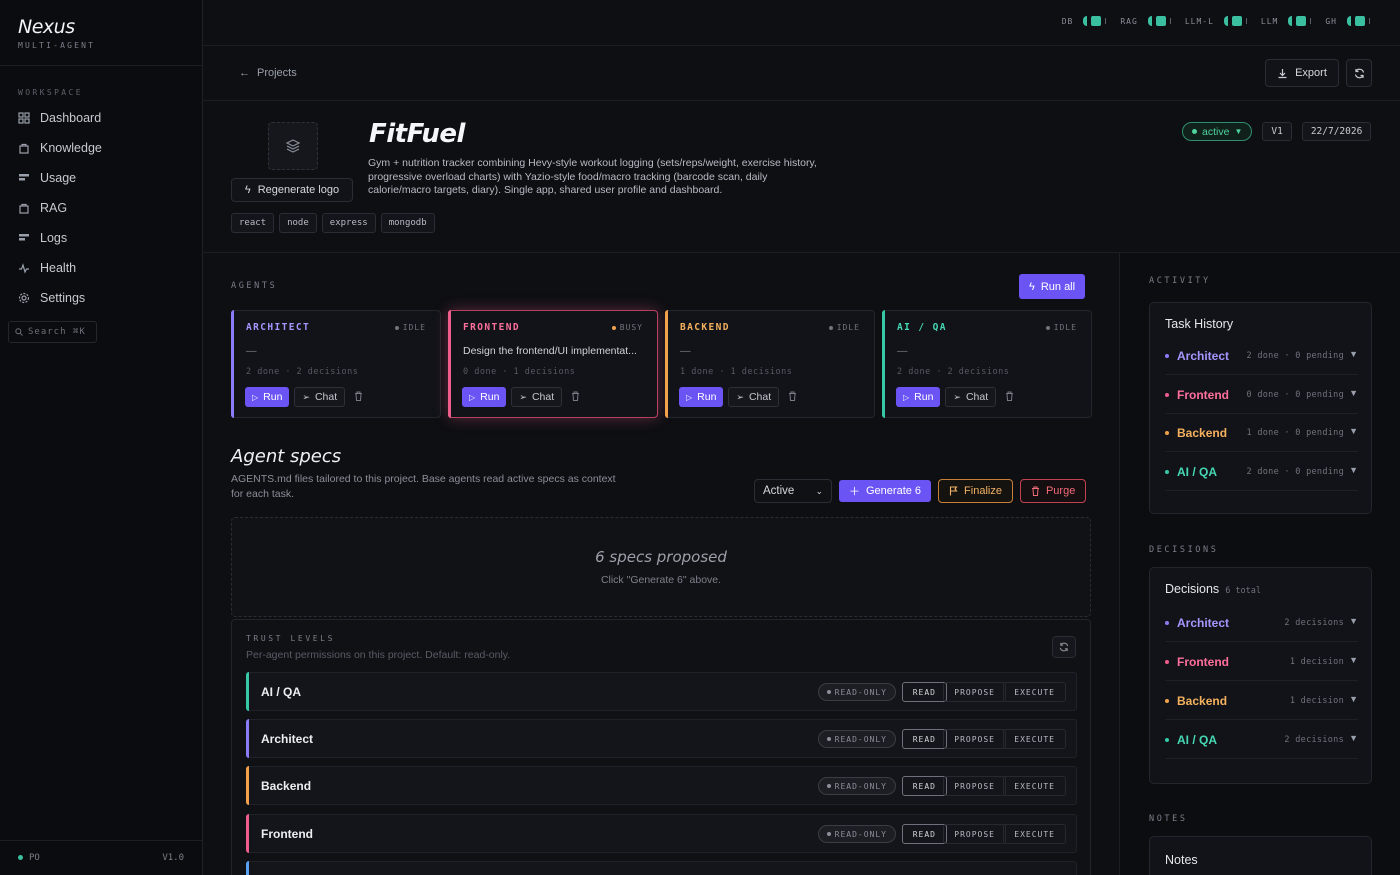 The image size is (1400, 875). Describe the element at coordinates (1202, 701) in the screenshot. I see `decision-agent-name: Backend` at that location.